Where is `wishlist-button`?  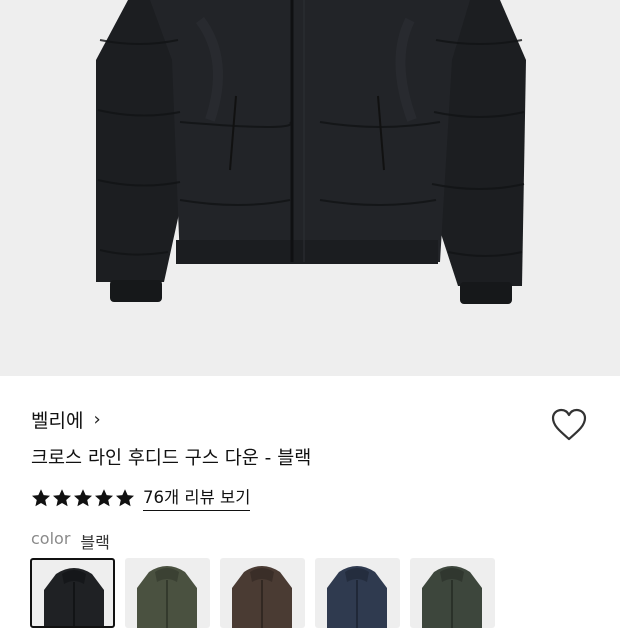 wishlist-button is located at coordinates (569, 425).